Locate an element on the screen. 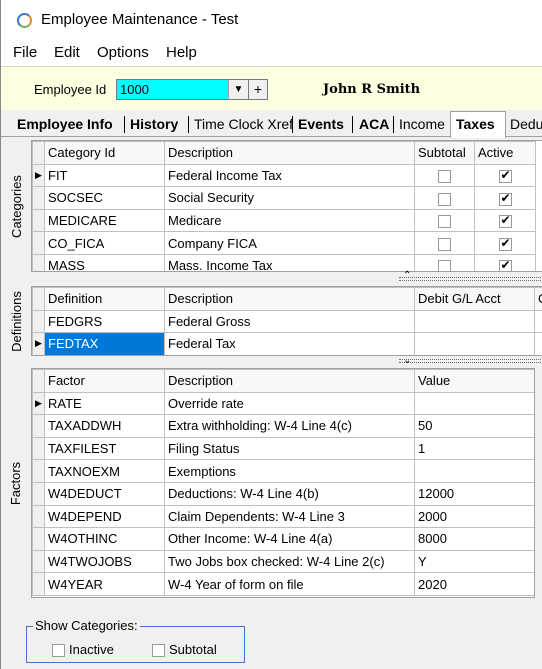 The height and width of the screenshot is (669, 542). factor-description: Claim Dependents: W-4 Line 3 is located at coordinates (289, 516).